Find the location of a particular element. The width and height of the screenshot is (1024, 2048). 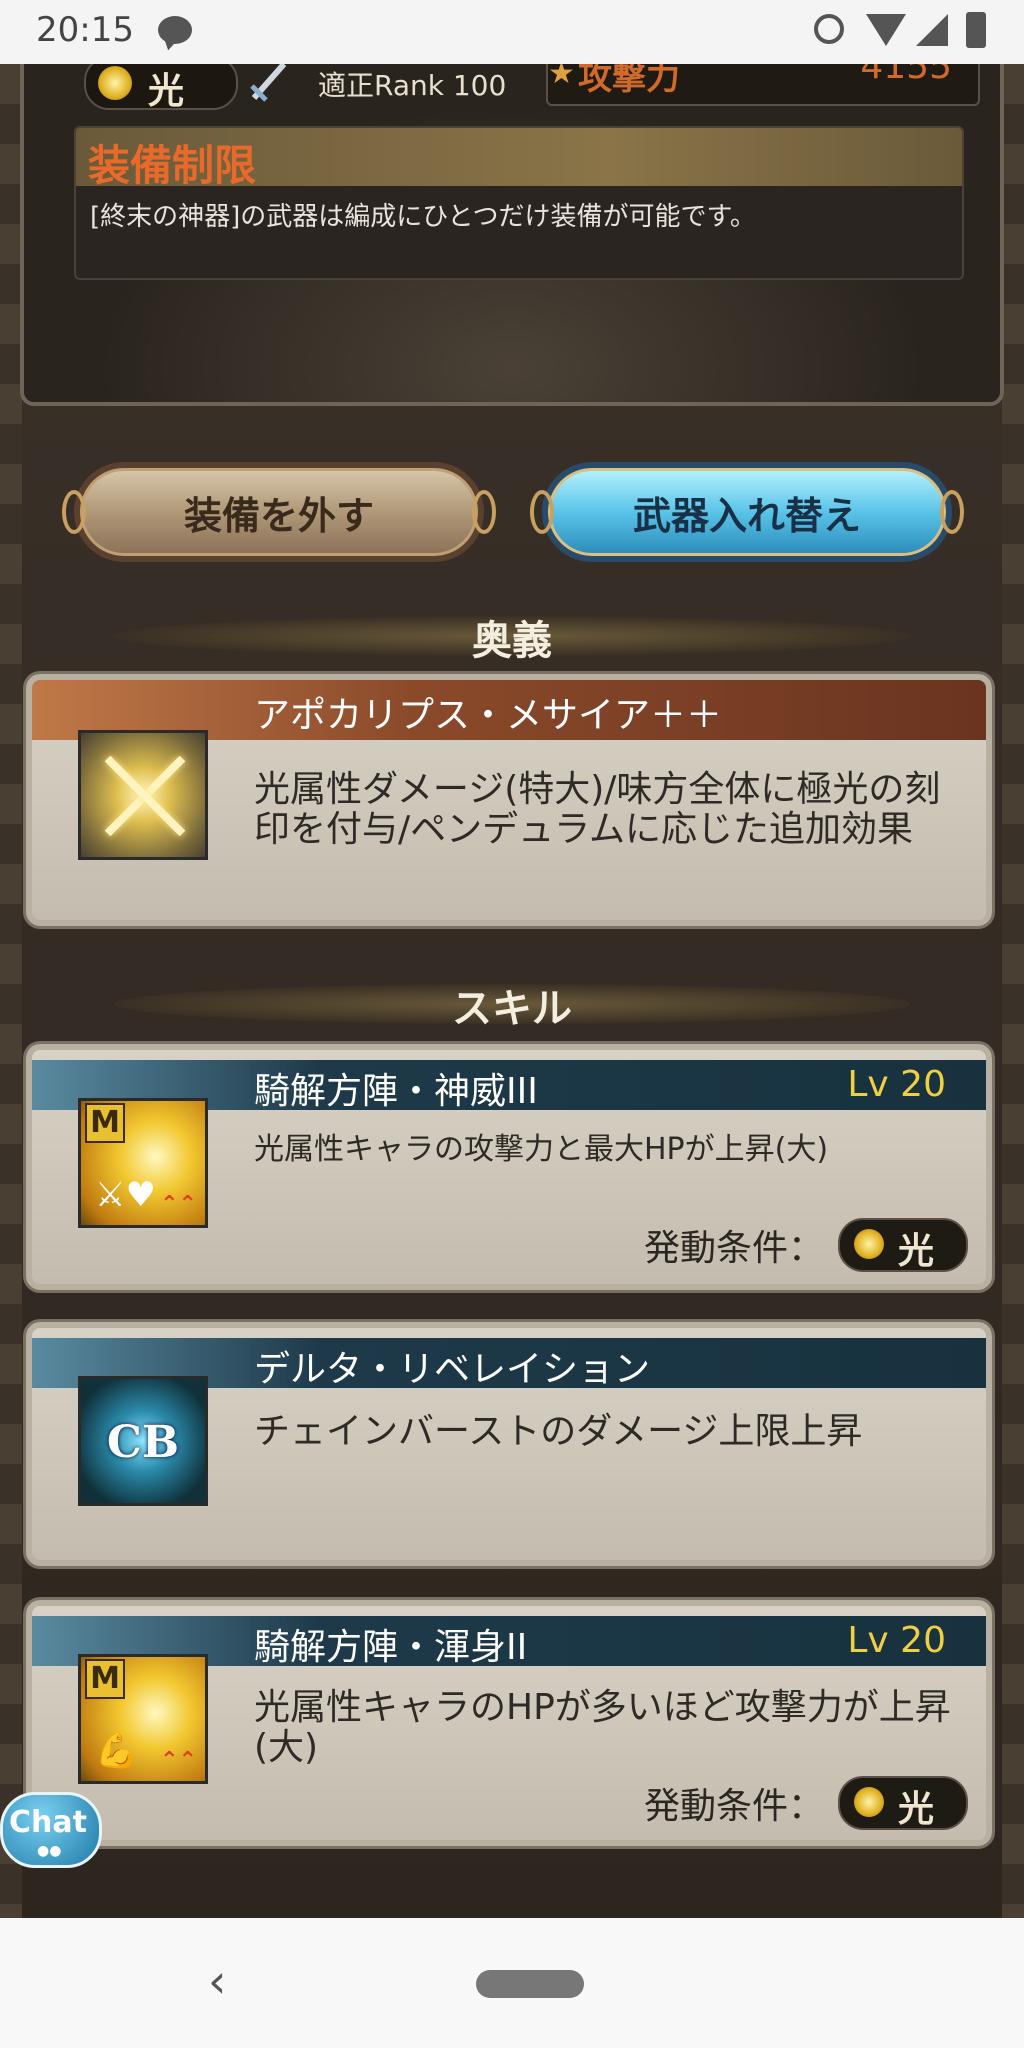

unequip-button-label: 装備を外す is located at coordinates (278, 515).